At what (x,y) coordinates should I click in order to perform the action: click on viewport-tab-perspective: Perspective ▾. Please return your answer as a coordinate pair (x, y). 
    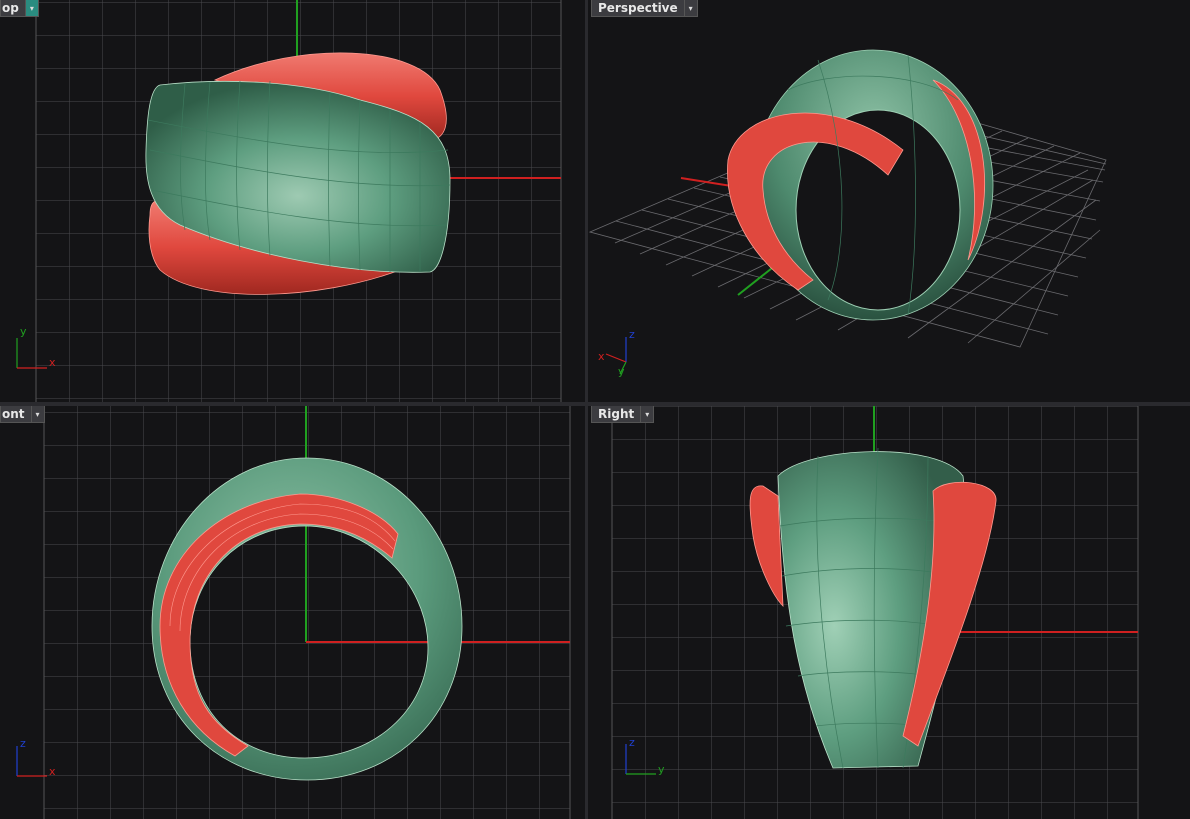
    Looking at the image, I should click on (644, 8).